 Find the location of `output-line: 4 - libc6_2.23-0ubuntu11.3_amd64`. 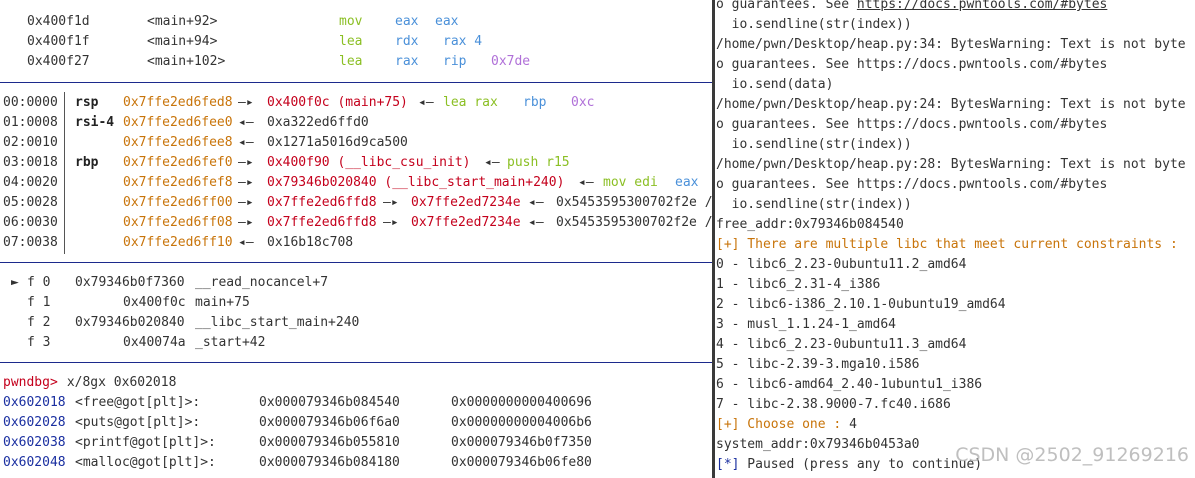

output-line: 4 - libc6_2.23-0ubuntu11.3_amd64 is located at coordinates (841, 344).